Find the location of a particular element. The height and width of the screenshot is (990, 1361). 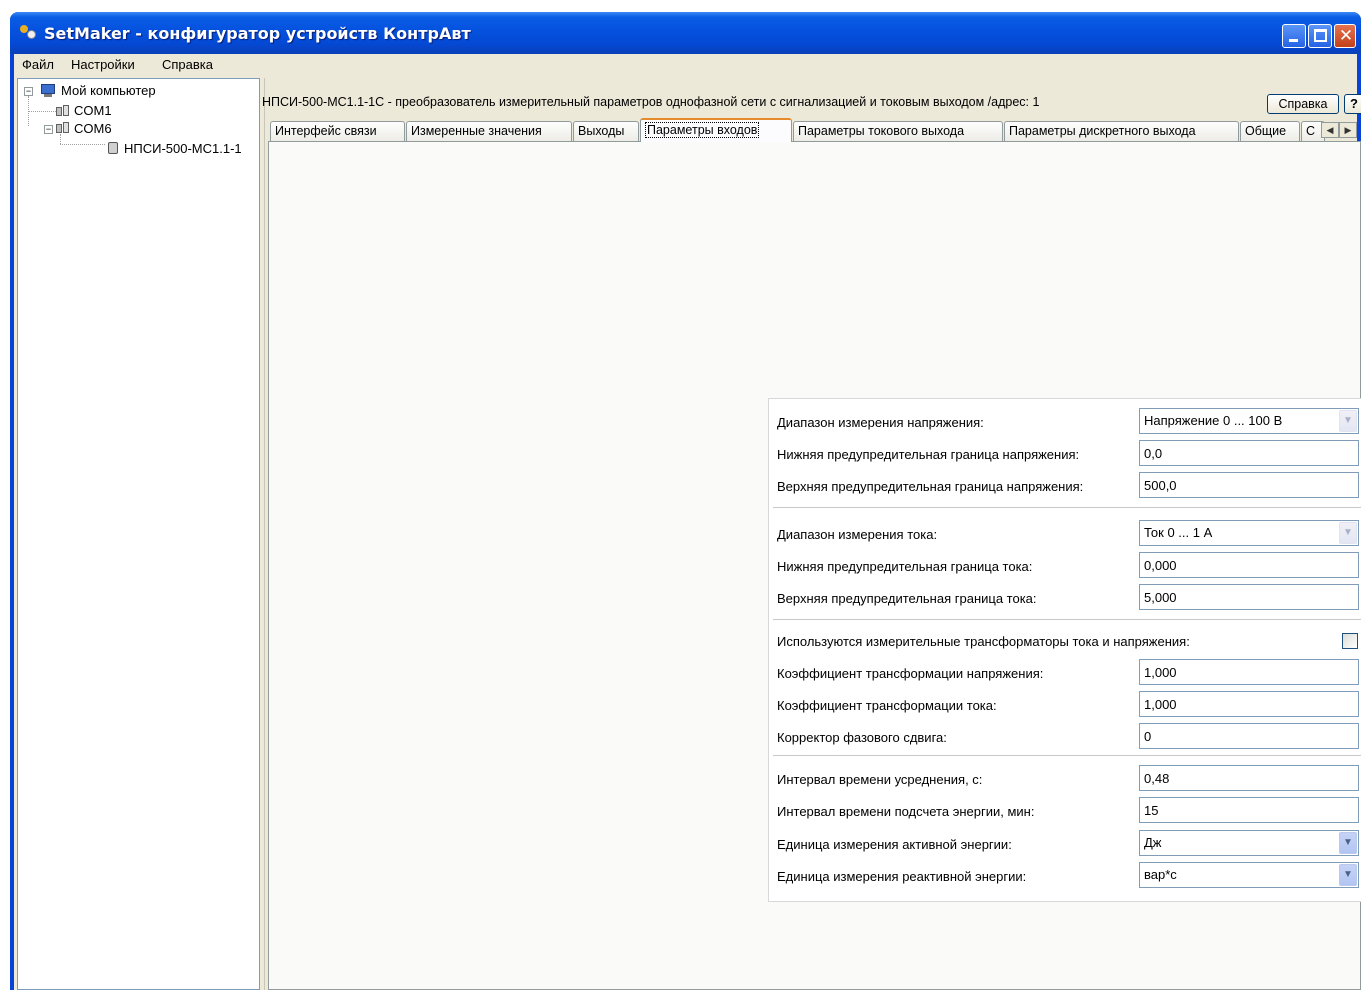

app-gear-icon is located at coordinates (28, 32).